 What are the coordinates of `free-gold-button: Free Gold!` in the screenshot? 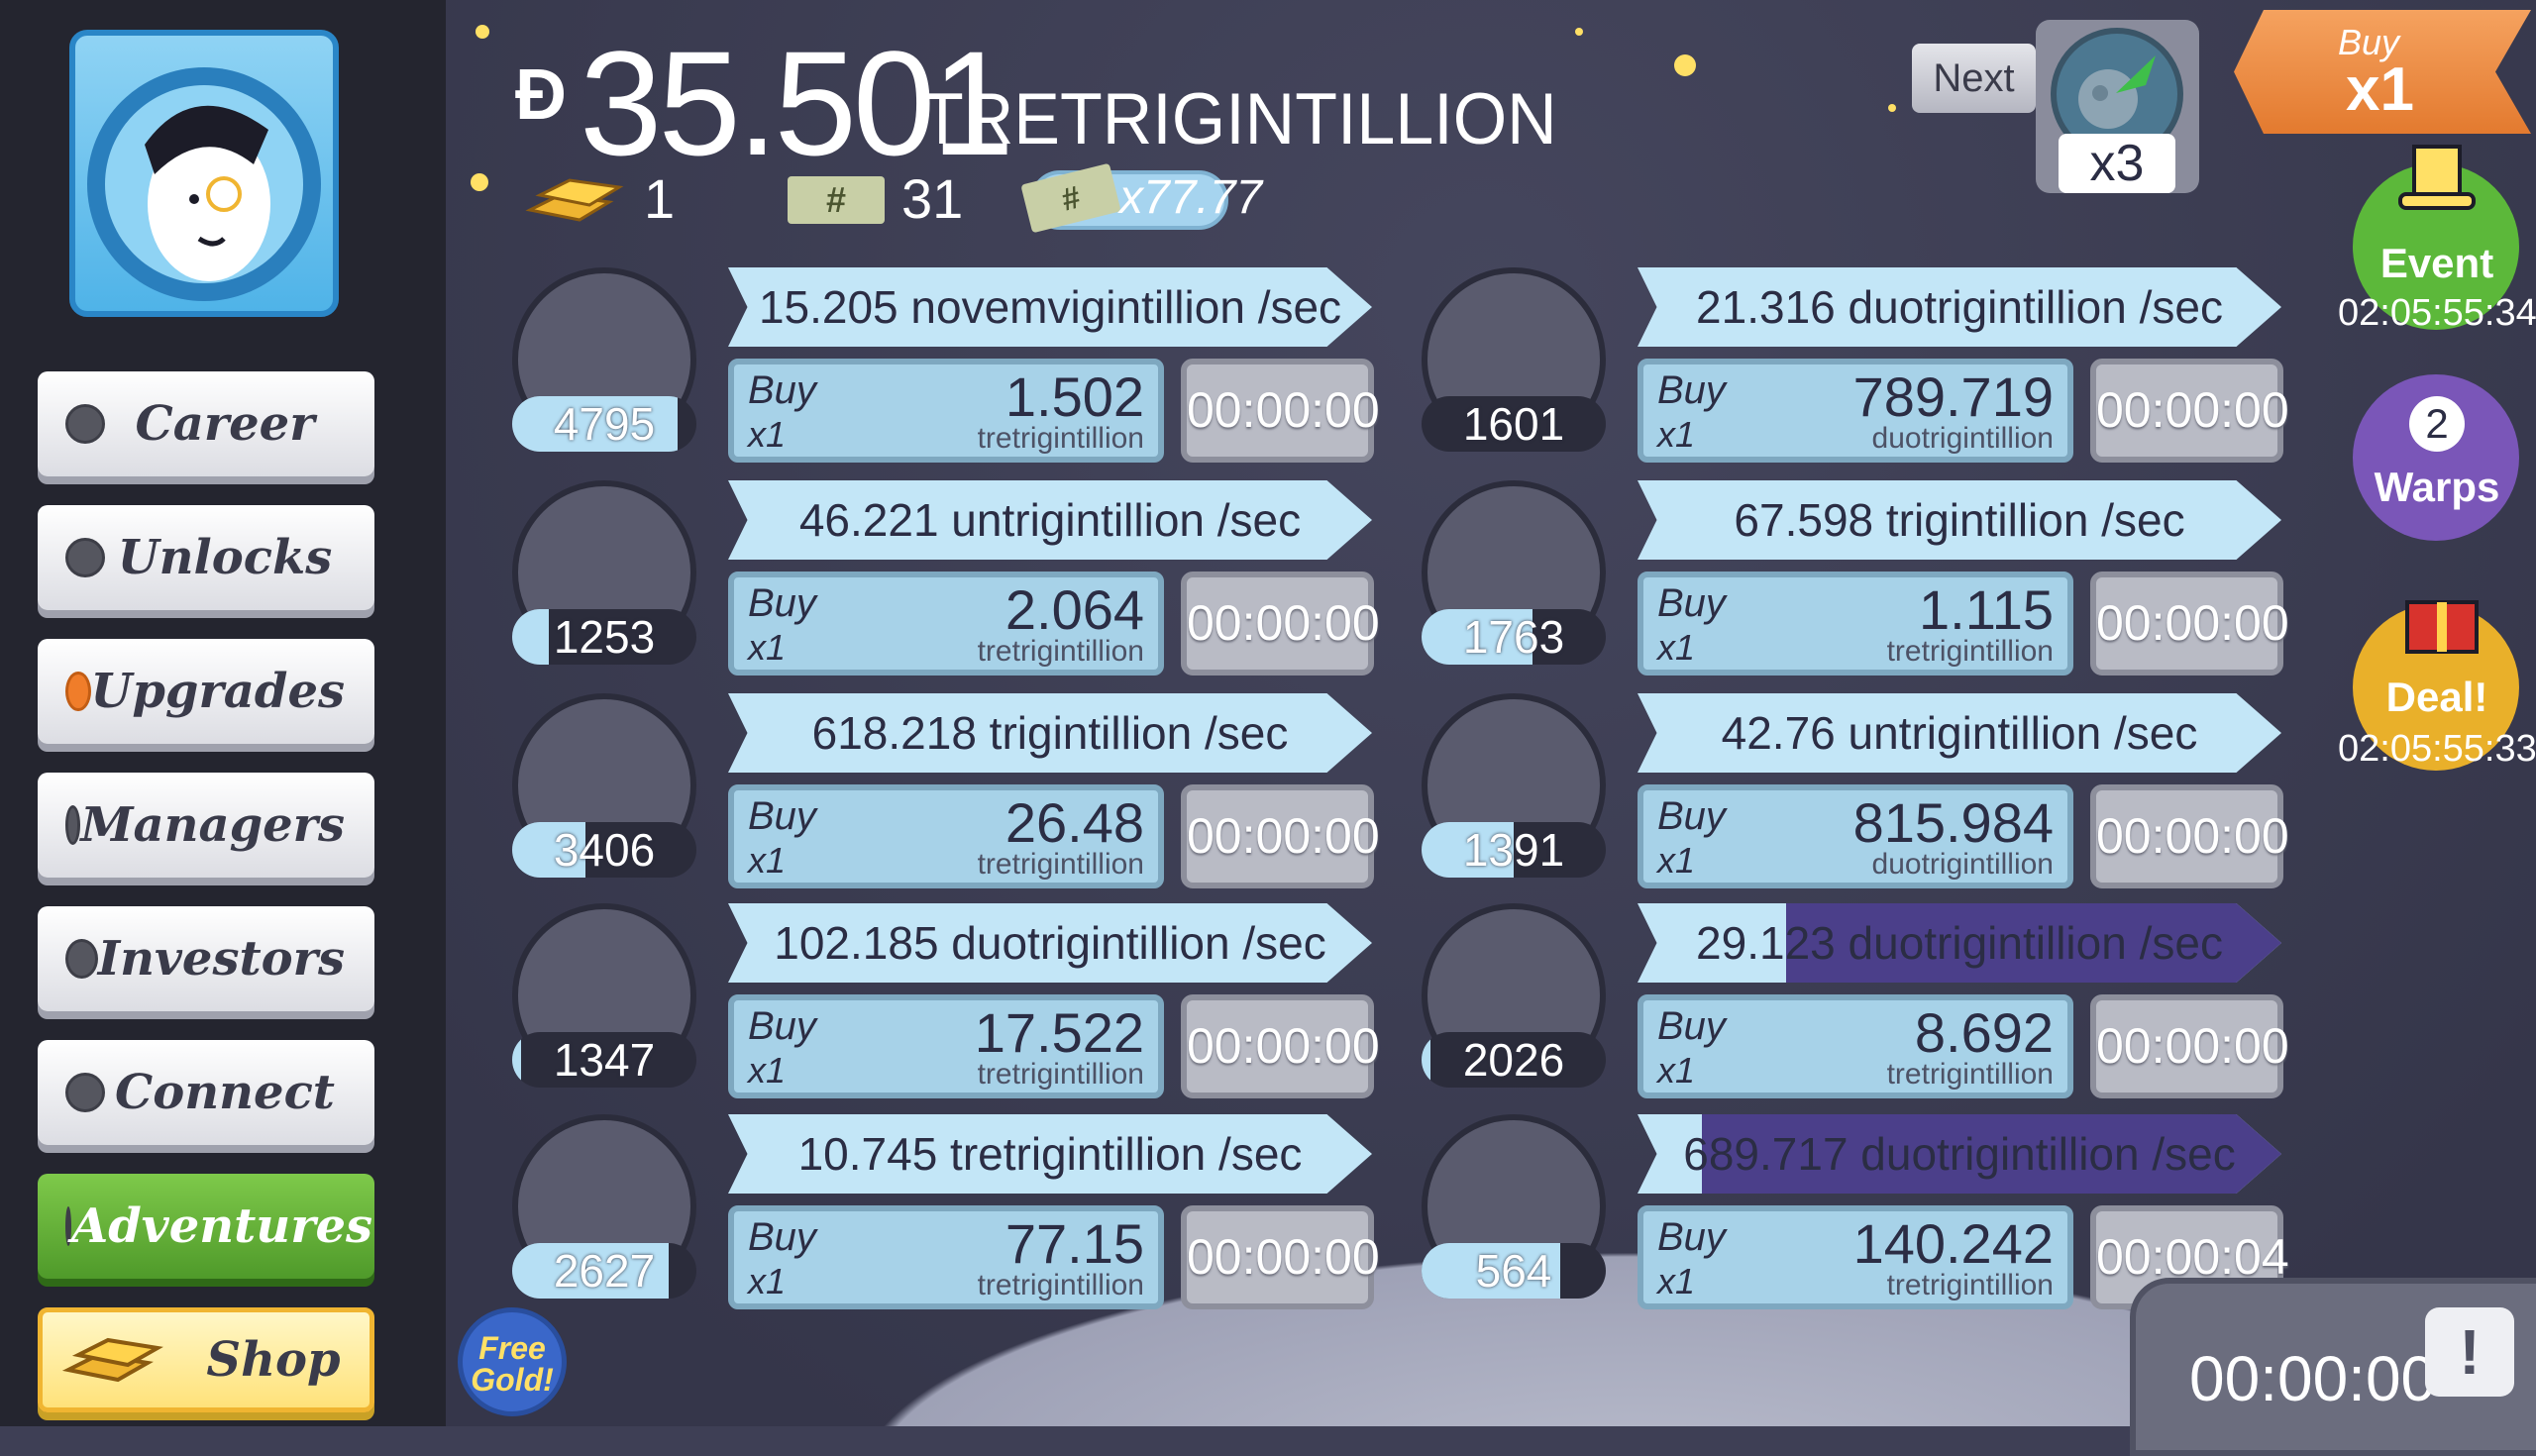 It's located at (512, 1361).